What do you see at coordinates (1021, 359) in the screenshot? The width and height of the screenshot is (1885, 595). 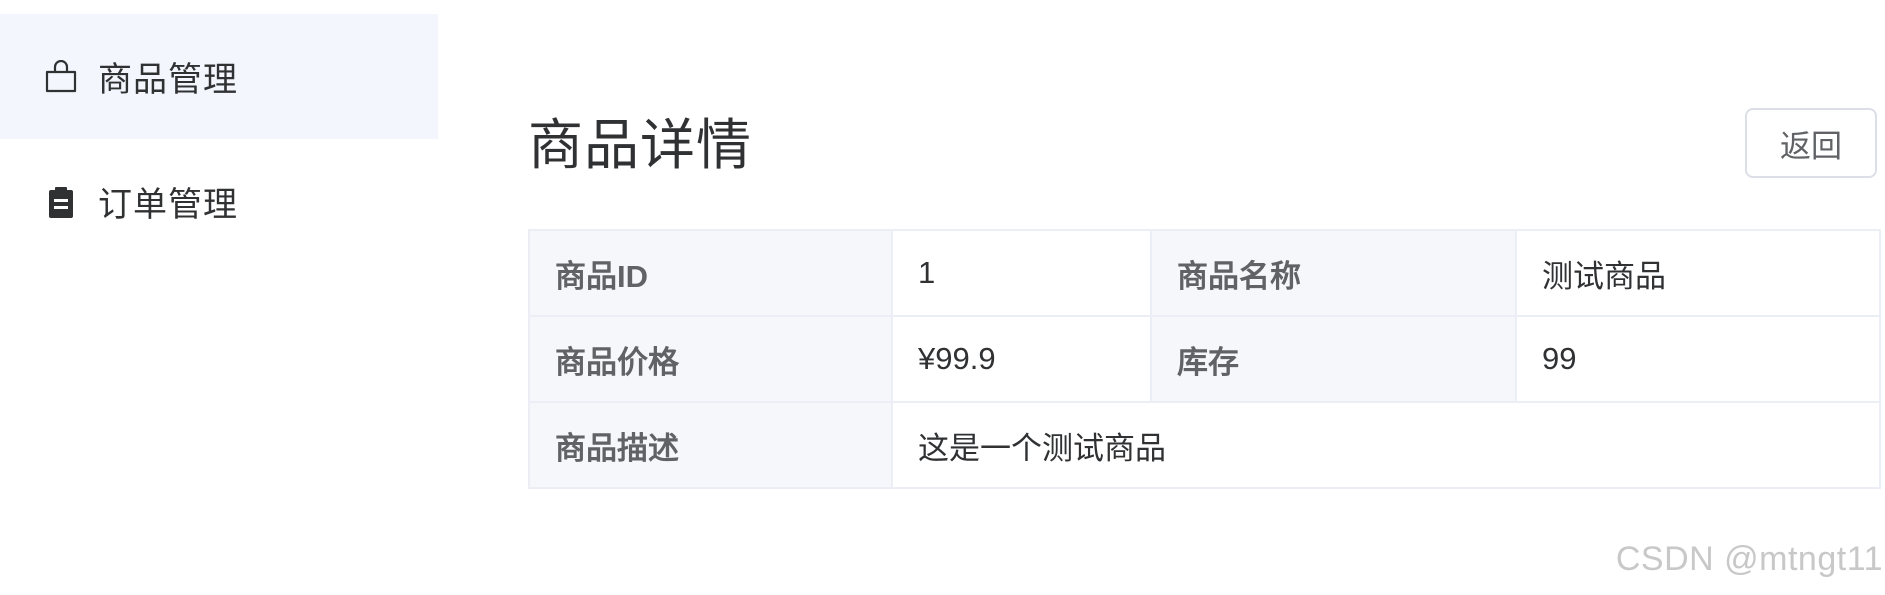 I see `product-price-value: ¥99.9` at bounding box center [1021, 359].